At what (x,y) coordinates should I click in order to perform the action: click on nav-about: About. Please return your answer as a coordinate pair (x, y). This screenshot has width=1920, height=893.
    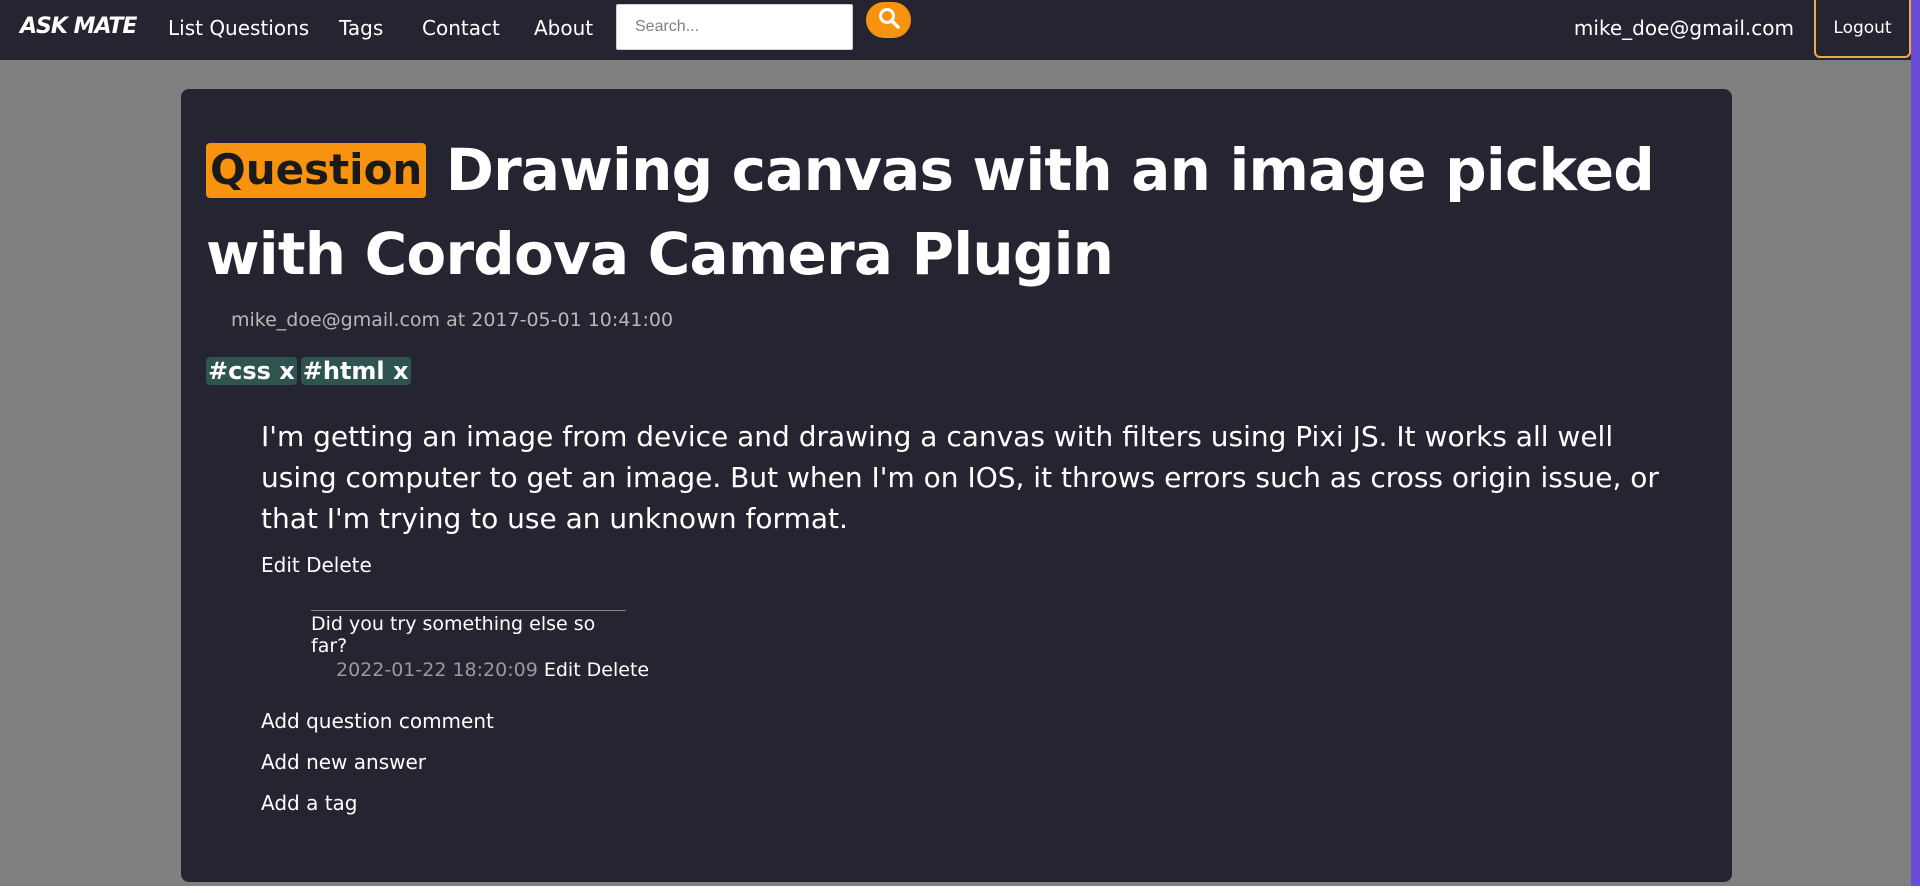
    Looking at the image, I should click on (563, 28).